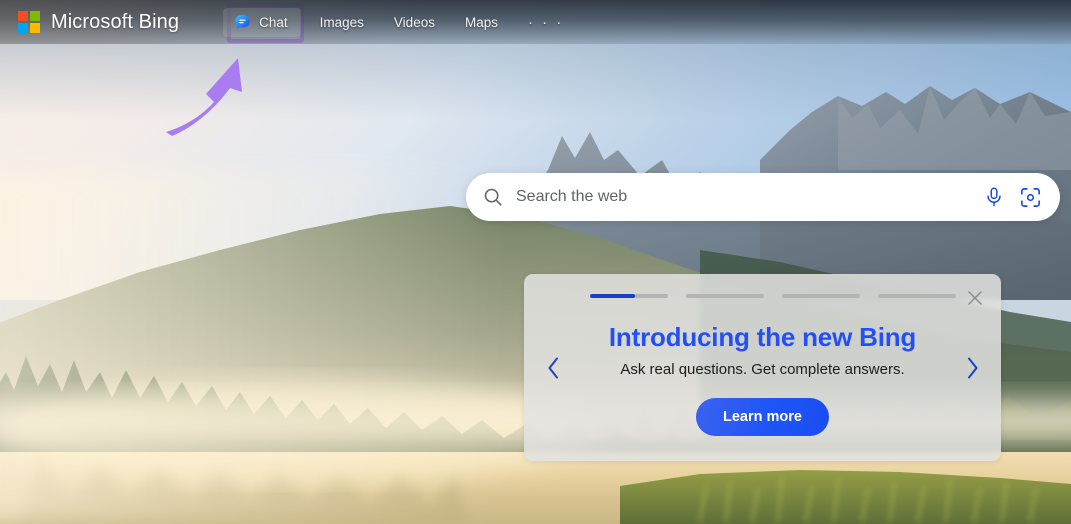 This screenshot has height=524, width=1071. Describe the element at coordinates (975, 298) in the screenshot. I see `close-x-icon` at that location.